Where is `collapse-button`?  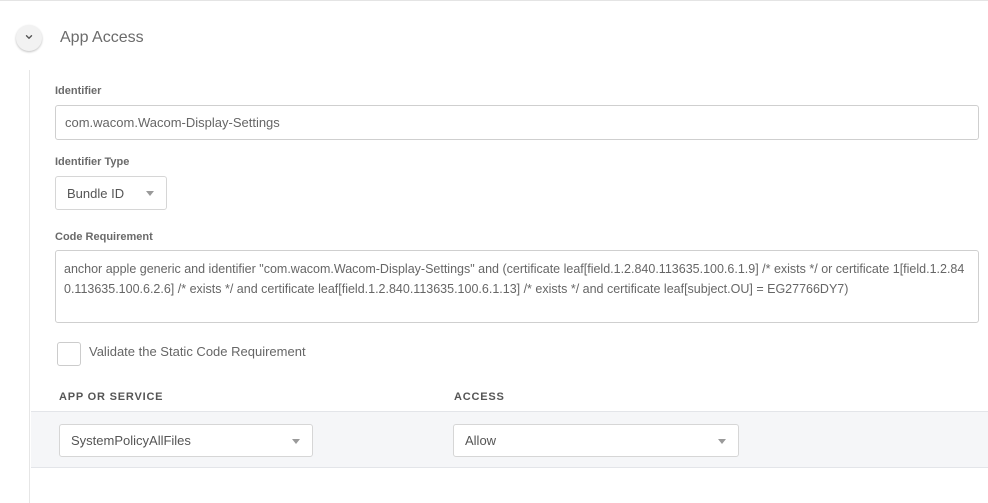
collapse-button is located at coordinates (29, 38).